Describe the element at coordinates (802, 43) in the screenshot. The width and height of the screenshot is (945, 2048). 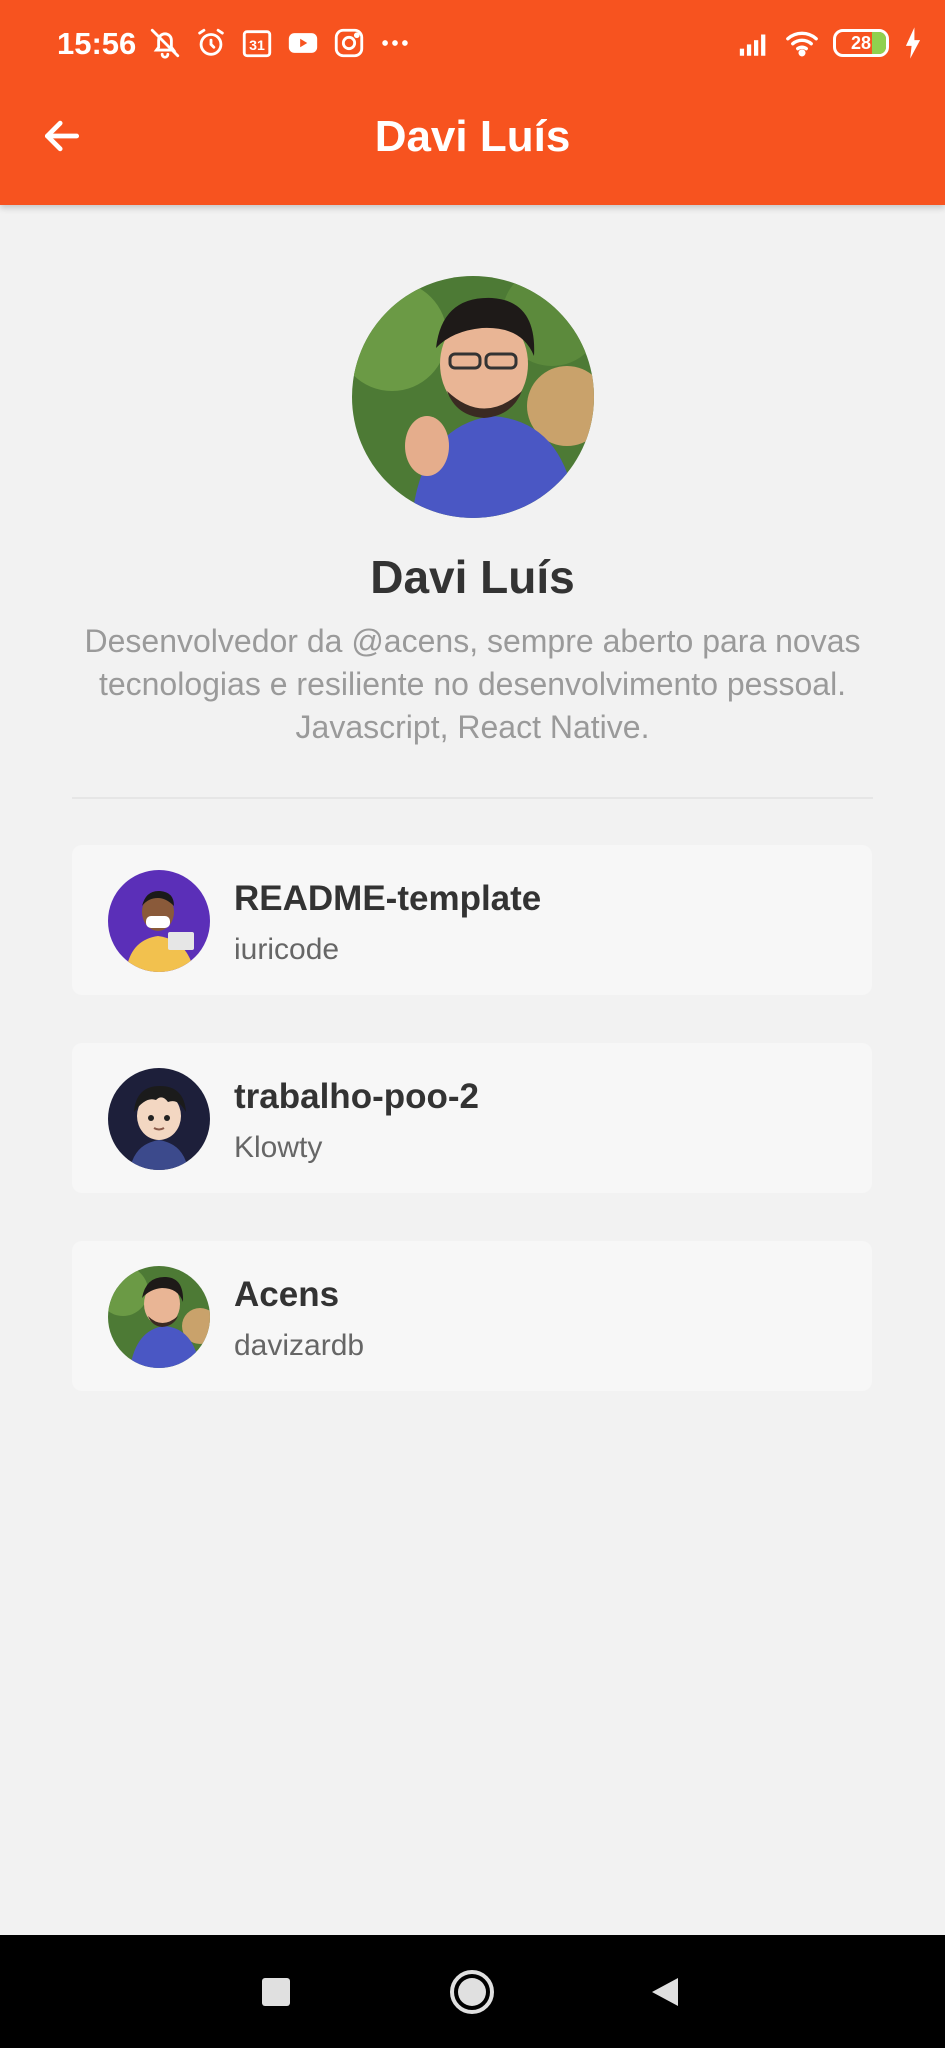
I see `wifi-icon` at that location.